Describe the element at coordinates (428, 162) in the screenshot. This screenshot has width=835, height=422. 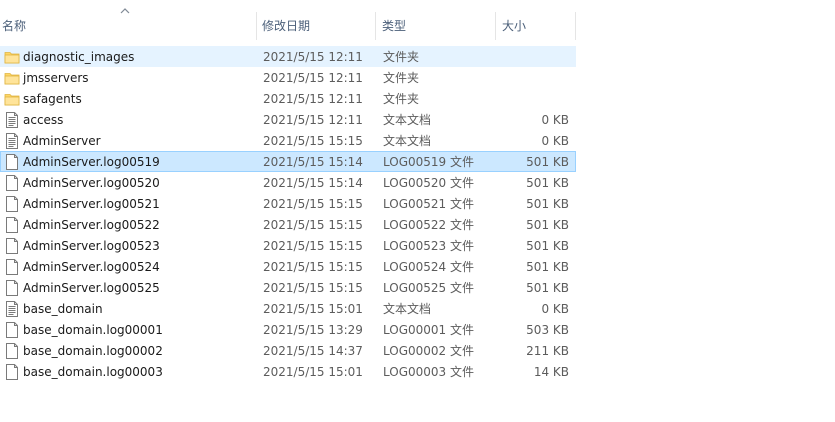
I see `file-type: LOG00519 文件` at that location.